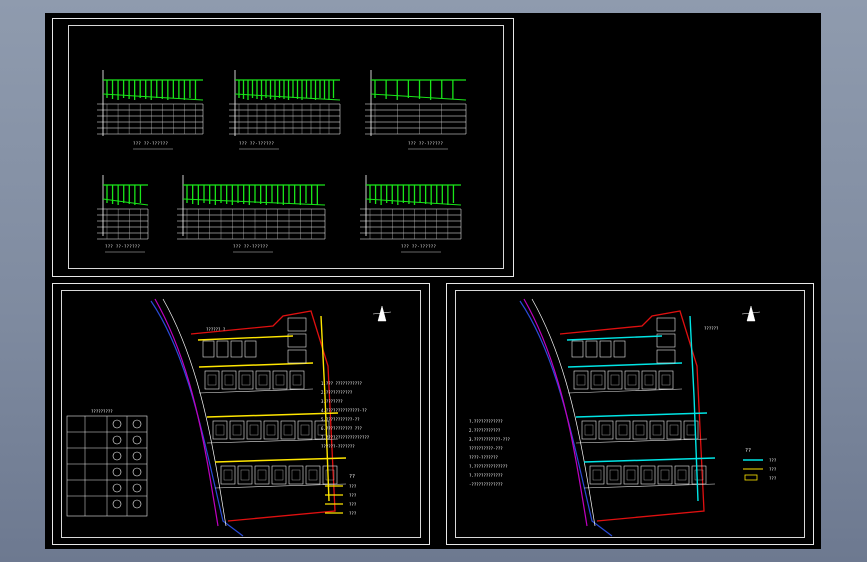 The height and width of the screenshot is (562, 867). What do you see at coordinates (345, 437) in the screenshot?
I see `left-note-line: 7.??????????????????` at bounding box center [345, 437].